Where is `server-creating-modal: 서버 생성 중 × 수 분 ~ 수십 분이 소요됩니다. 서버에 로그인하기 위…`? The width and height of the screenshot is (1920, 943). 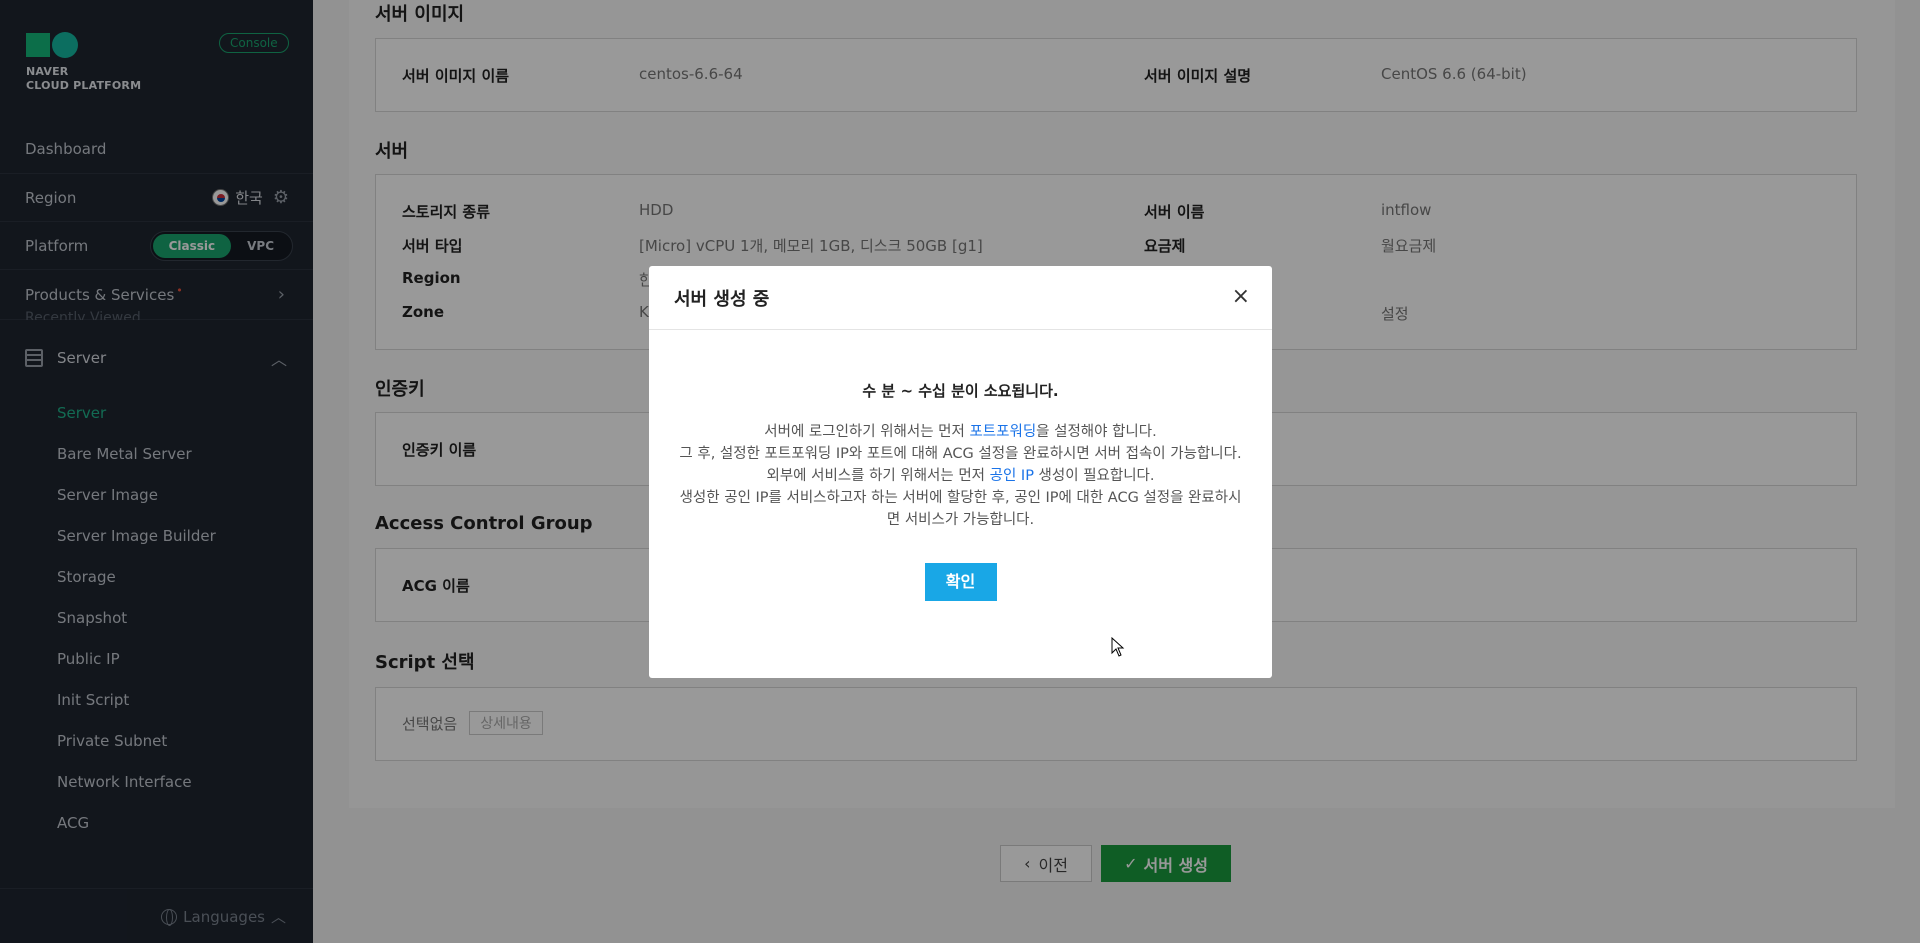
server-creating-modal: 서버 생성 중 × 수 분 ~ 수십 분이 소요됩니다. 서버에 로그인하기 위… is located at coordinates (960, 472).